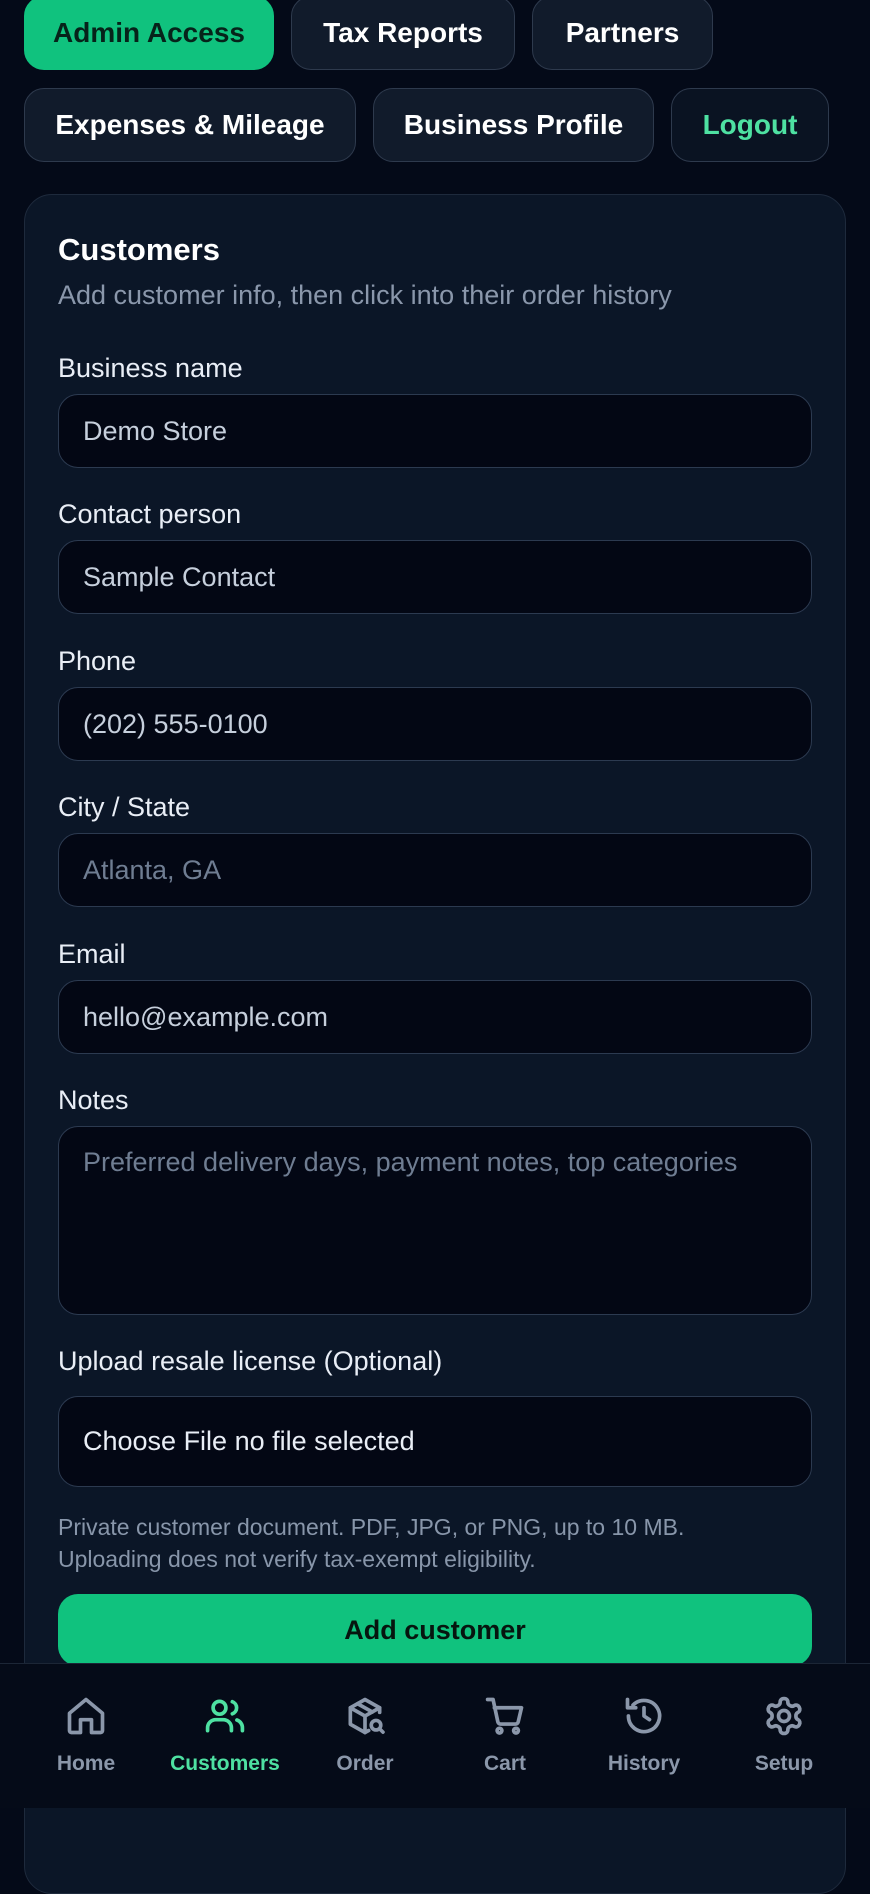 This screenshot has width=870, height=1894. I want to click on business-name-value: Demo Store, so click(155, 430).